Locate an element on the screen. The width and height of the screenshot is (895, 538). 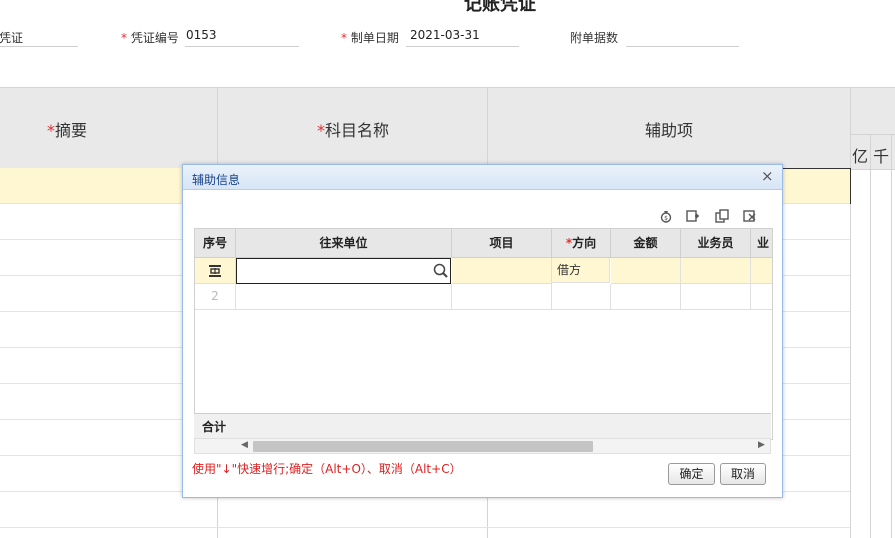
date-value: 2021-03-31 is located at coordinates (445, 35).